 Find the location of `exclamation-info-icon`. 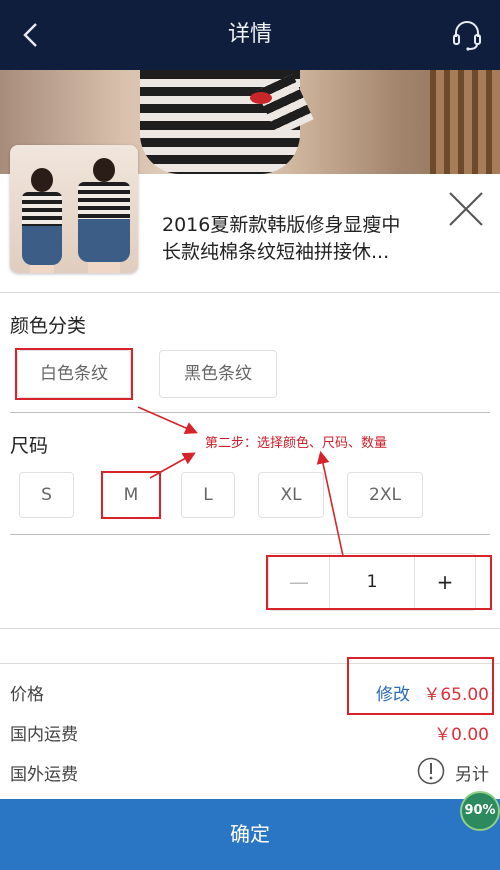

exclamation-info-icon is located at coordinates (431, 771).